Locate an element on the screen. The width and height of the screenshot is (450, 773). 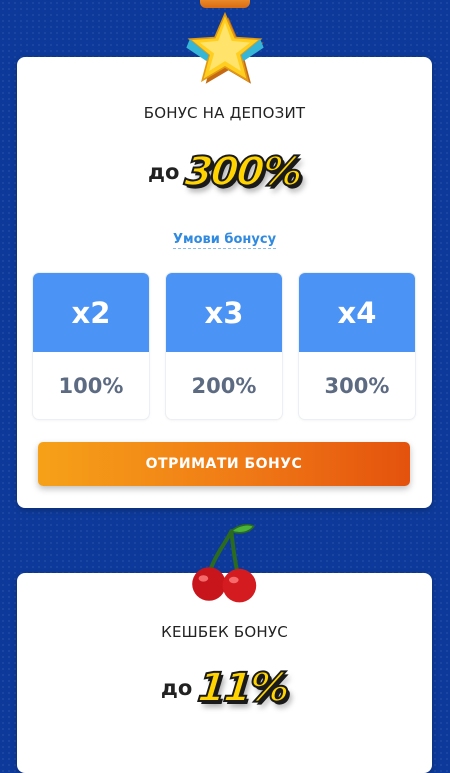
tier-multiplier: x3 is located at coordinates (224, 312).